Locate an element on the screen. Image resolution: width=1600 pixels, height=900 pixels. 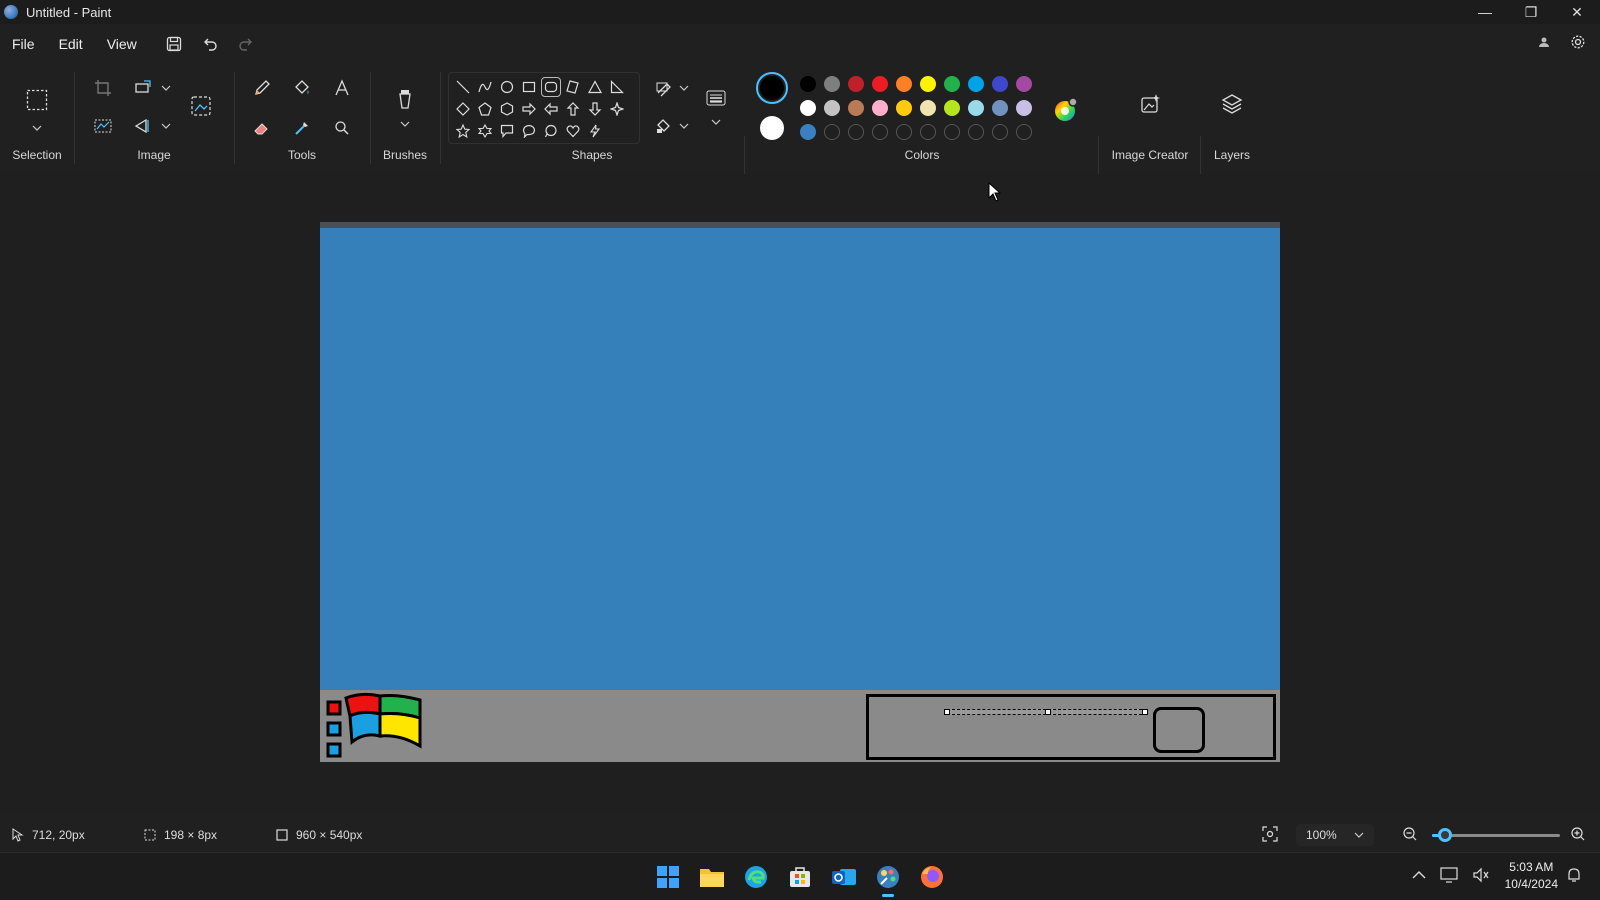
secondary-color-selector is located at coordinates (772, 128).